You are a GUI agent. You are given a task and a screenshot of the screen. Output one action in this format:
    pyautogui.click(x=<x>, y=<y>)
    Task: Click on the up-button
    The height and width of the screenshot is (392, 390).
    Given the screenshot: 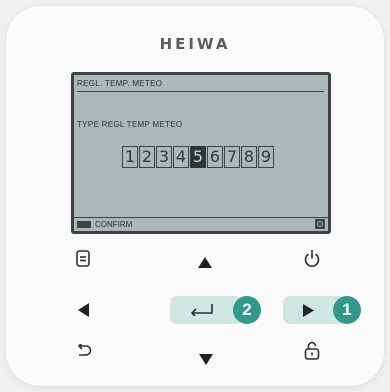 What is the action you would take?
    pyautogui.click(x=205, y=262)
    